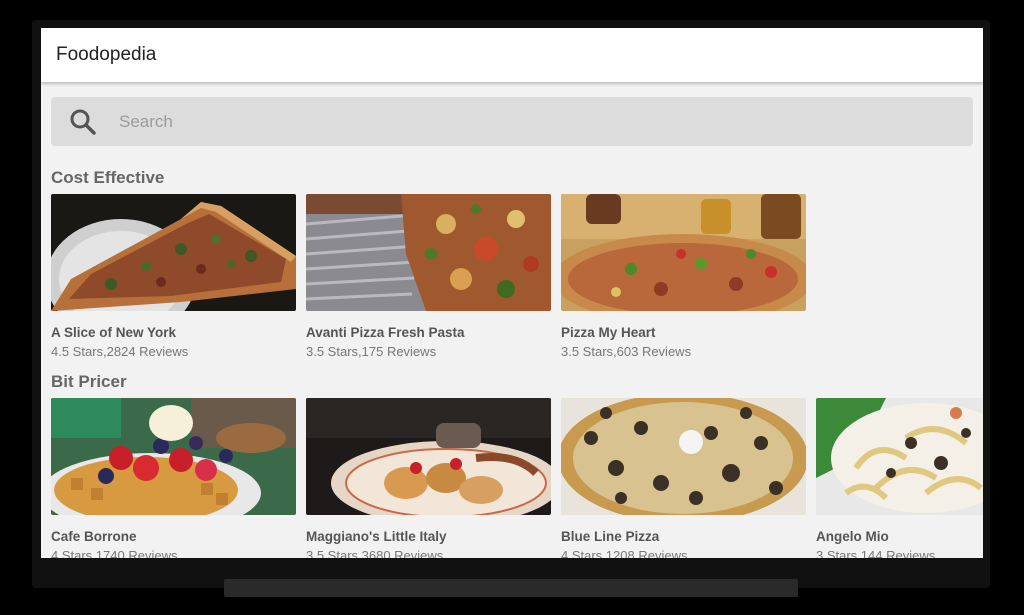 The width and height of the screenshot is (1024, 615). What do you see at coordinates (114, 553) in the screenshot?
I see `restaurant-rating: 4 Stars,1740 Reviews` at bounding box center [114, 553].